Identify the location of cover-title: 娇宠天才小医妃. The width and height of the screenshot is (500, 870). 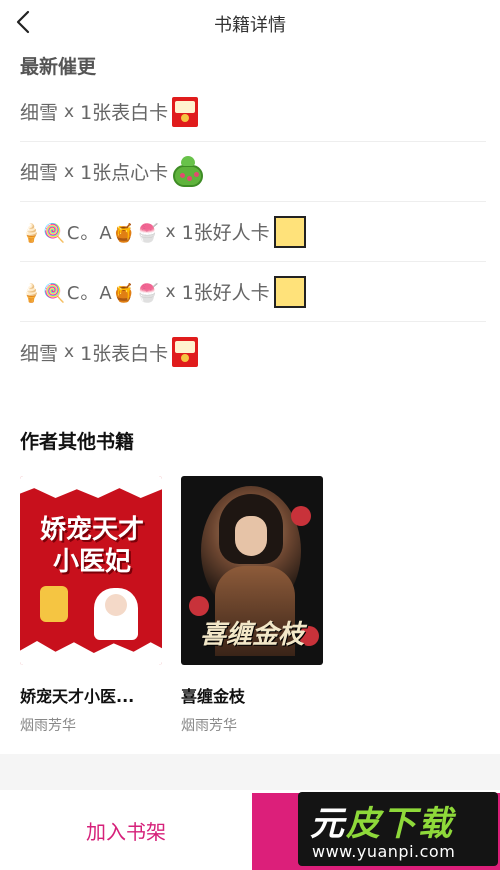
(91, 546).